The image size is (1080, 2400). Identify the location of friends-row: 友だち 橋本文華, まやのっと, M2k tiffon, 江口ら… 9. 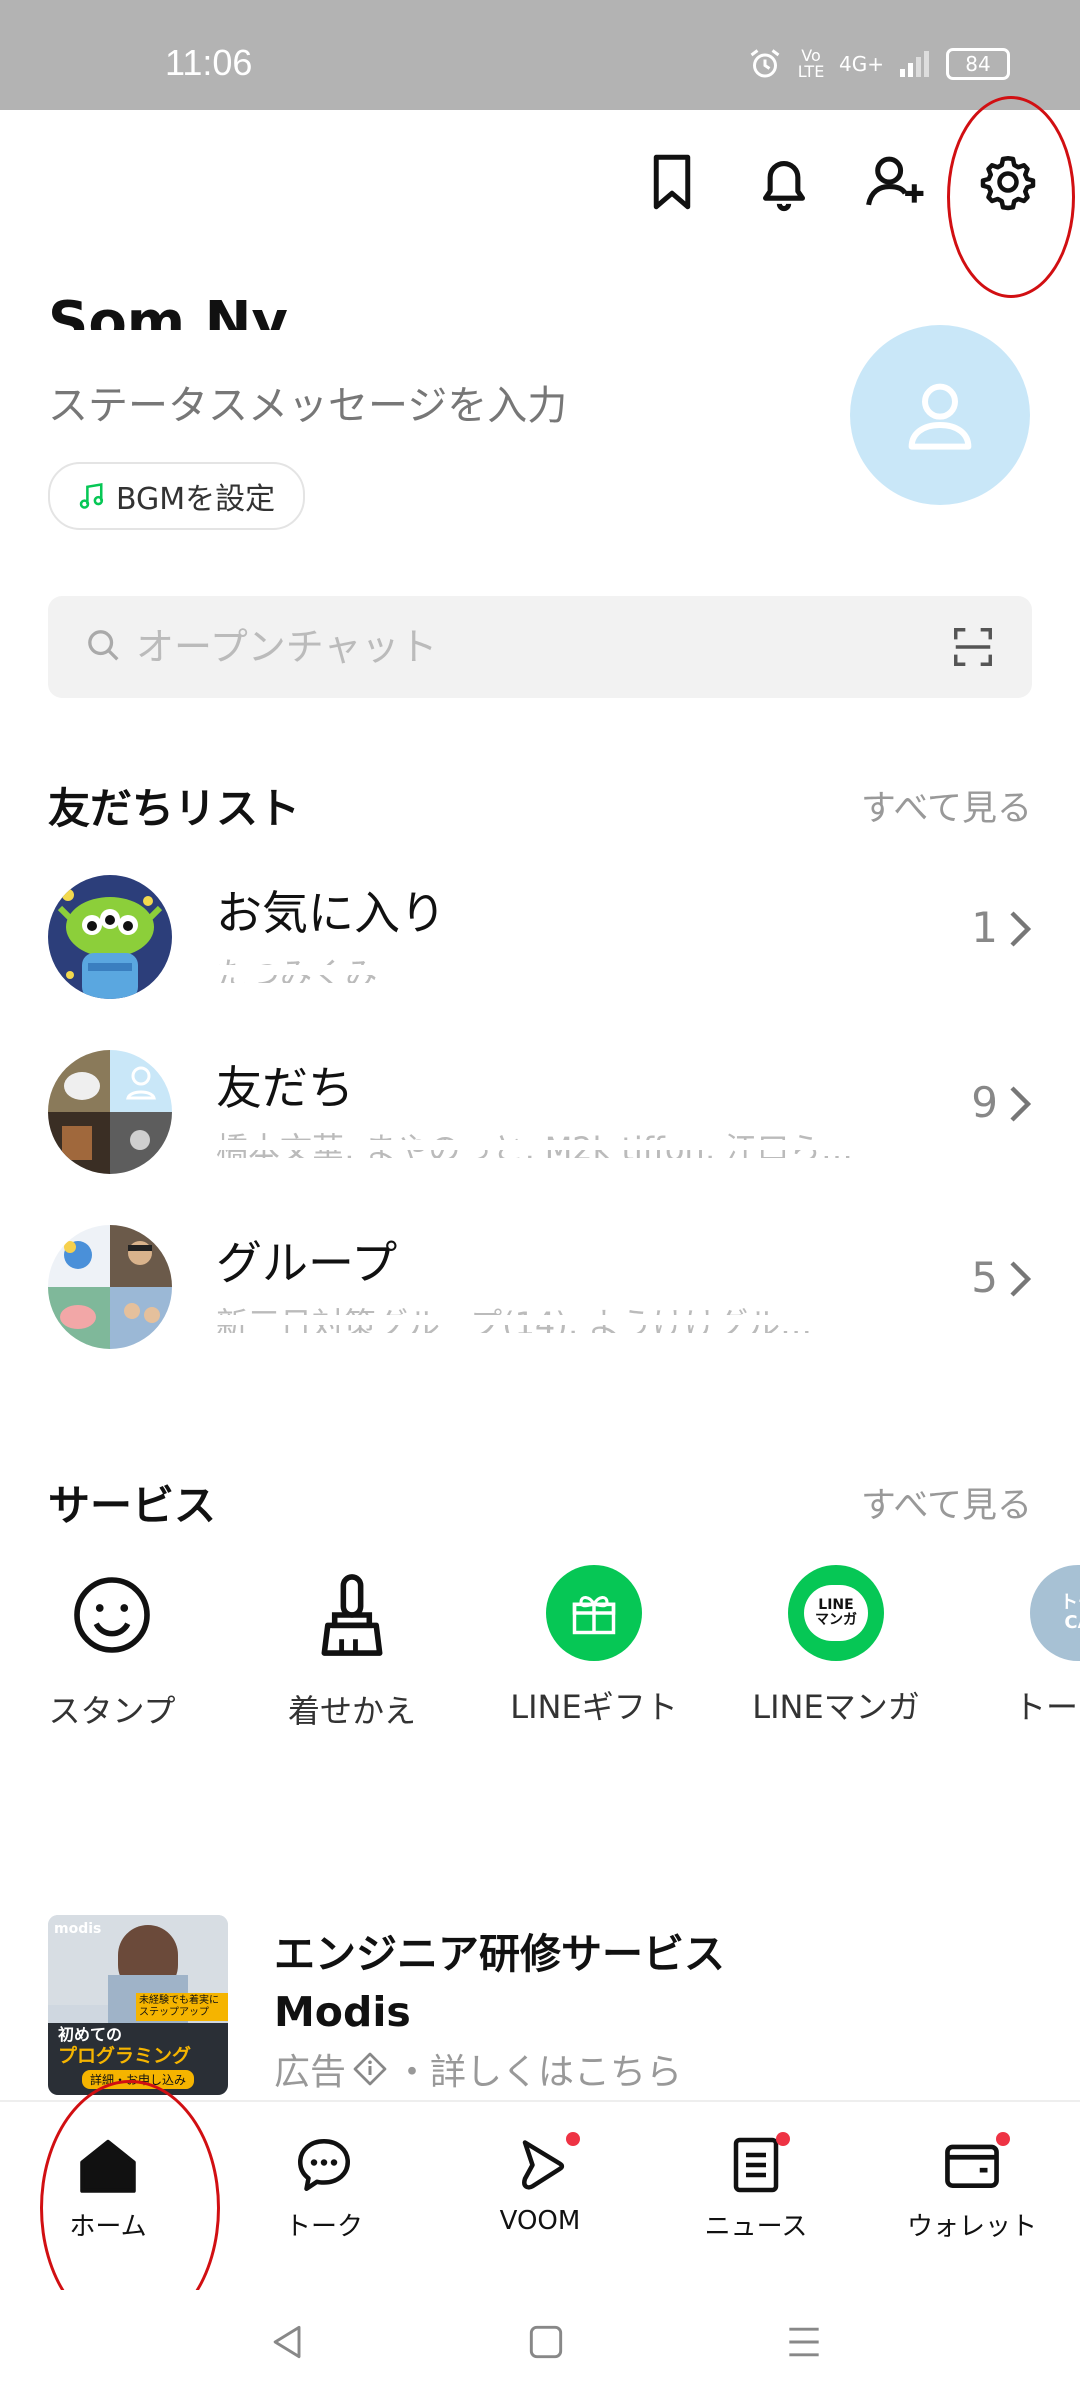
(540, 1110).